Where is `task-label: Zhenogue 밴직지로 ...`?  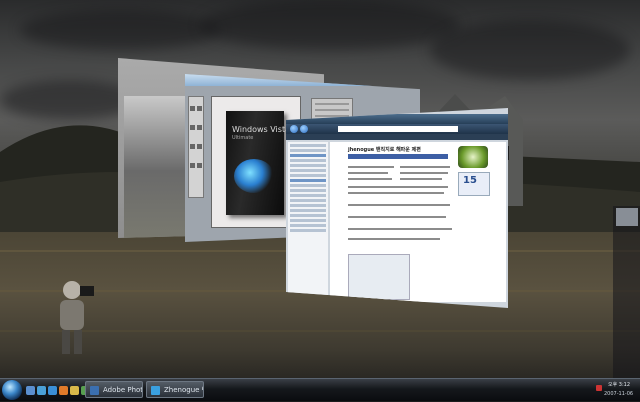
task-label: Zhenogue 밴직지로 ... is located at coordinates (183, 390).